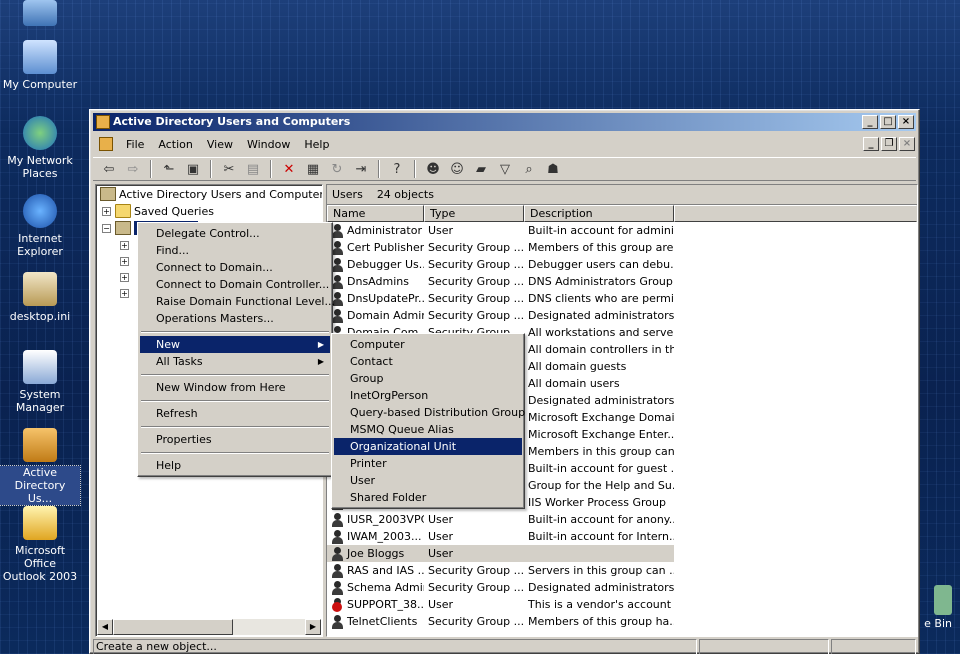 The height and width of the screenshot is (654, 960). What do you see at coordinates (428, 480) in the screenshot?
I see `new-menu-item-user: User` at bounding box center [428, 480].